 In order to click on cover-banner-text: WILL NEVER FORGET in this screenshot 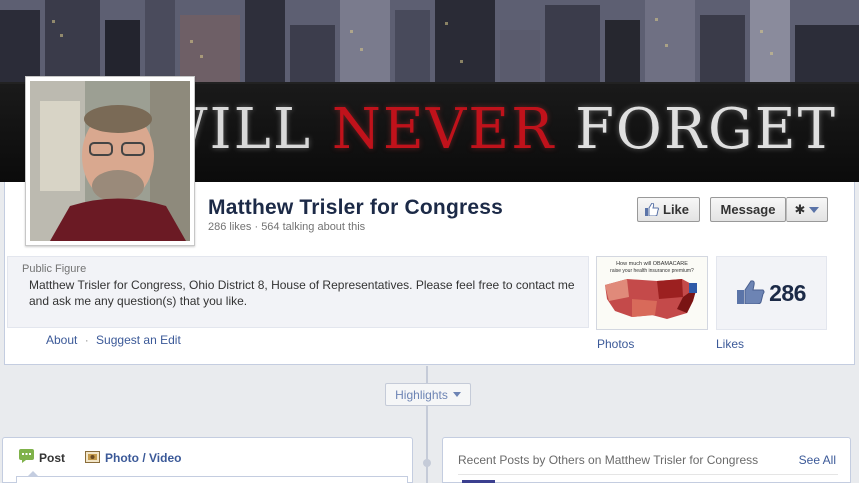, I will do `click(504, 129)`.